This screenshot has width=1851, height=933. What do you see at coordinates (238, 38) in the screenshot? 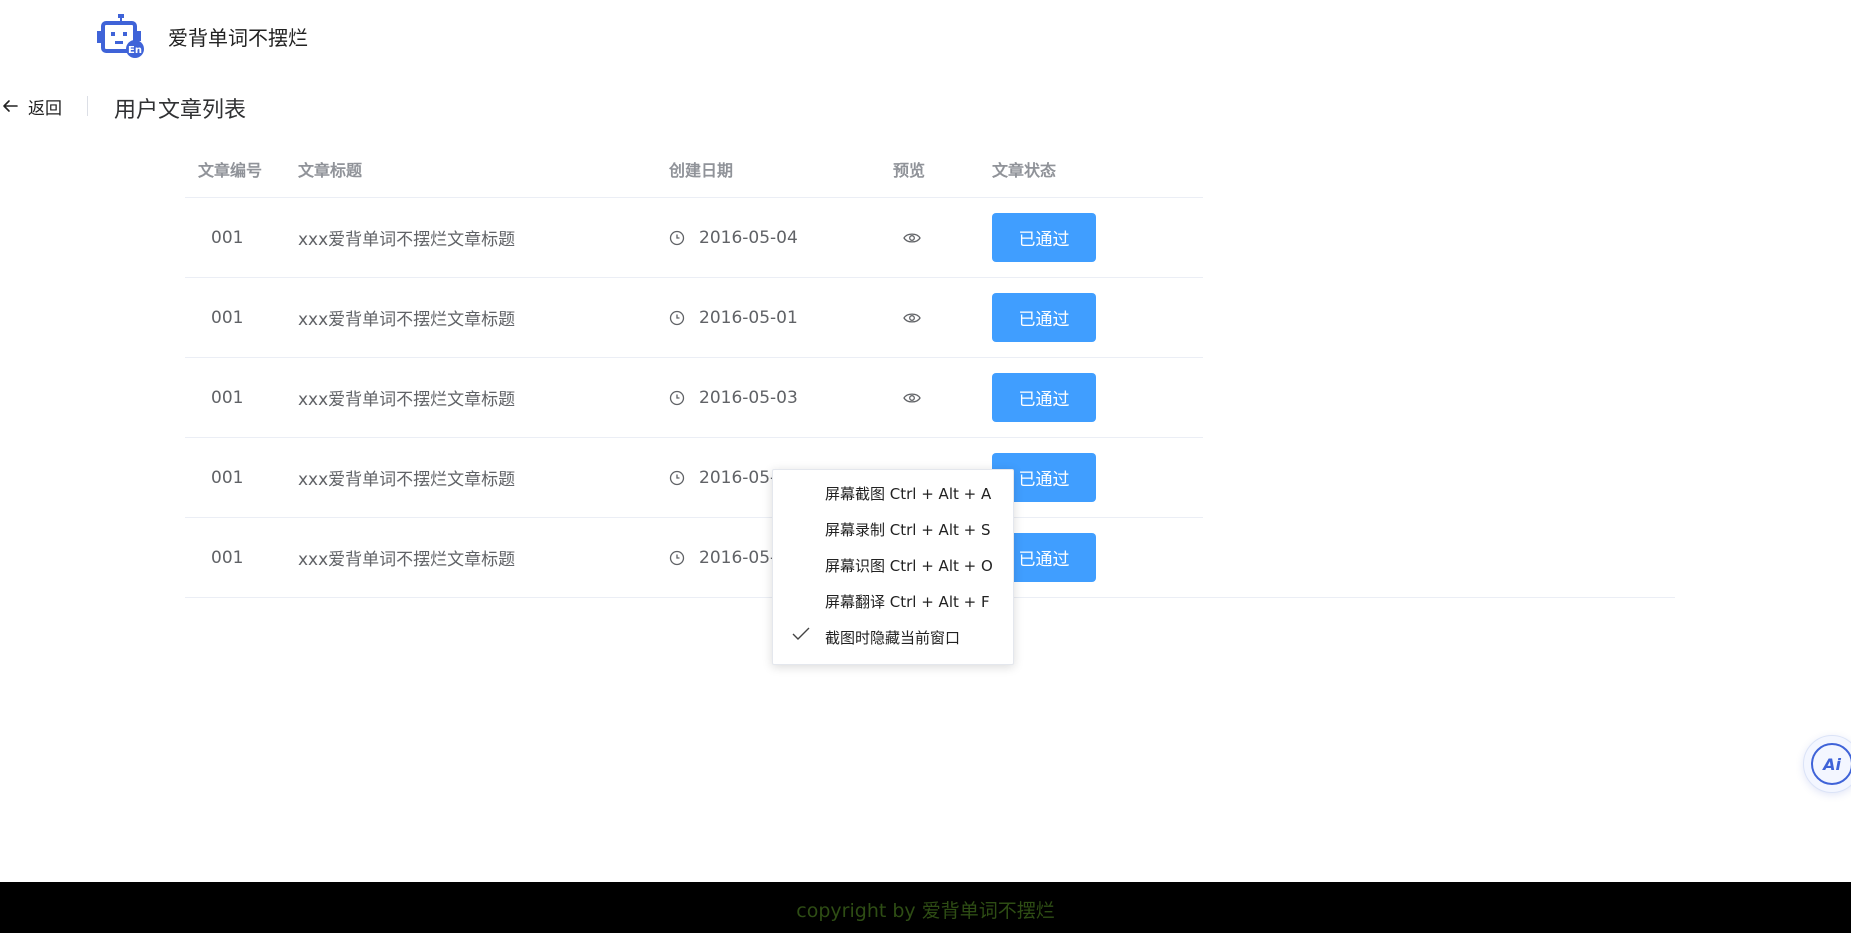
I see `app-title: 爱背单词不摆烂` at bounding box center [238, 38].